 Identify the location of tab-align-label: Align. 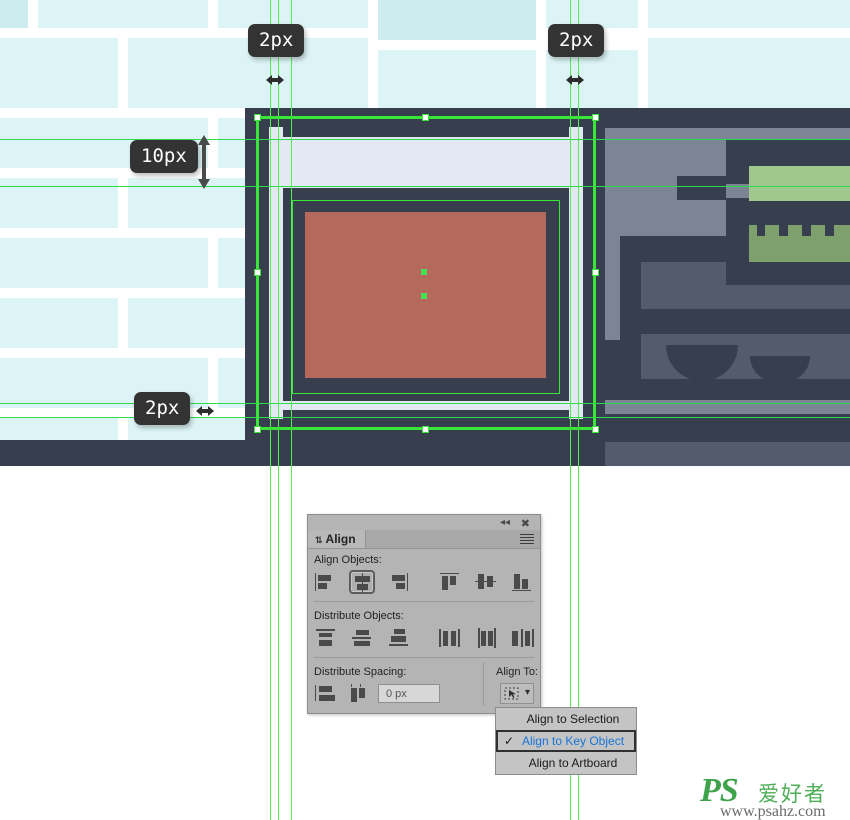
(340, 539).